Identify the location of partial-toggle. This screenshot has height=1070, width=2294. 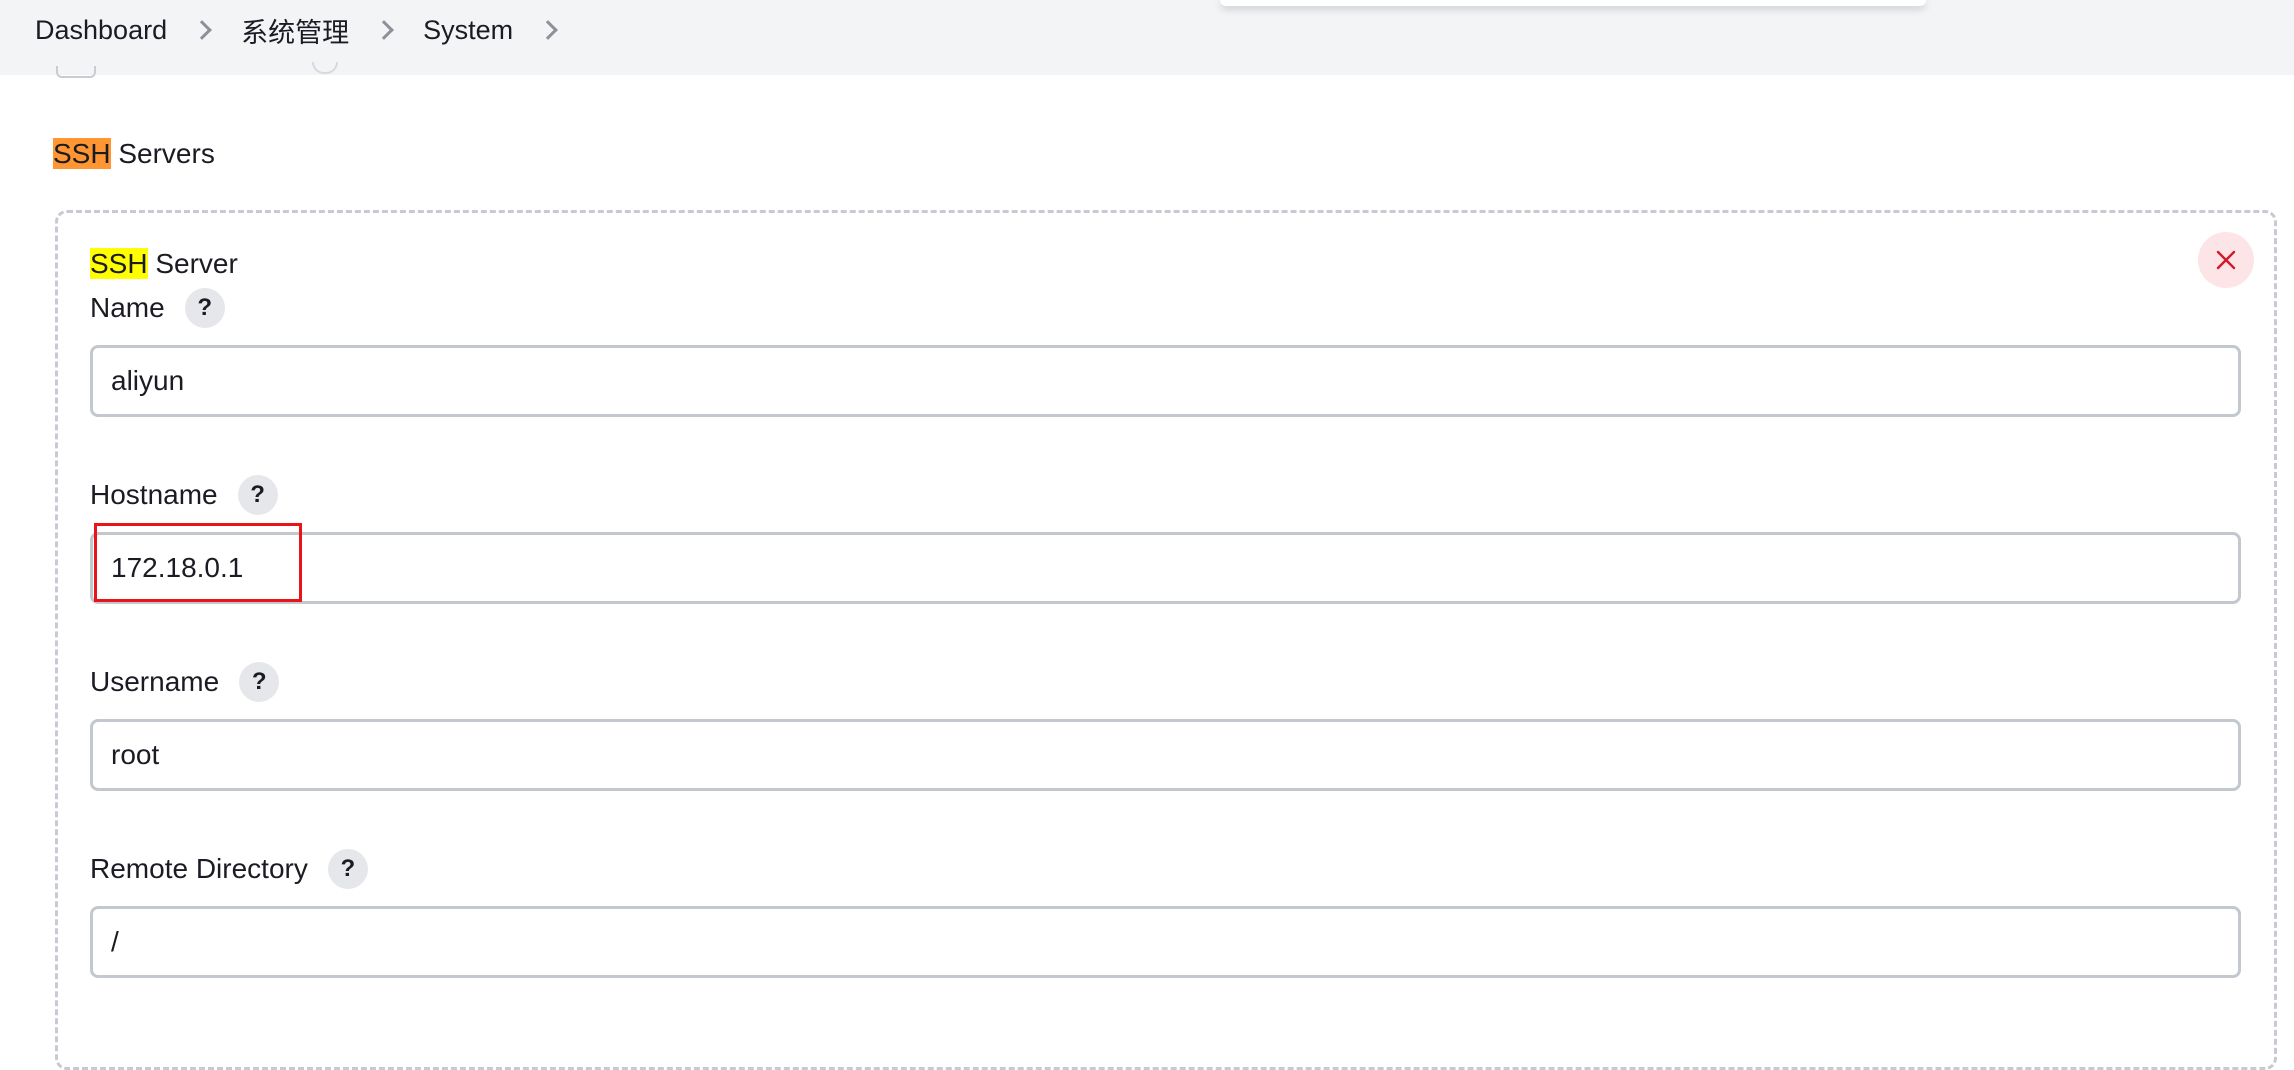
(76, 72).